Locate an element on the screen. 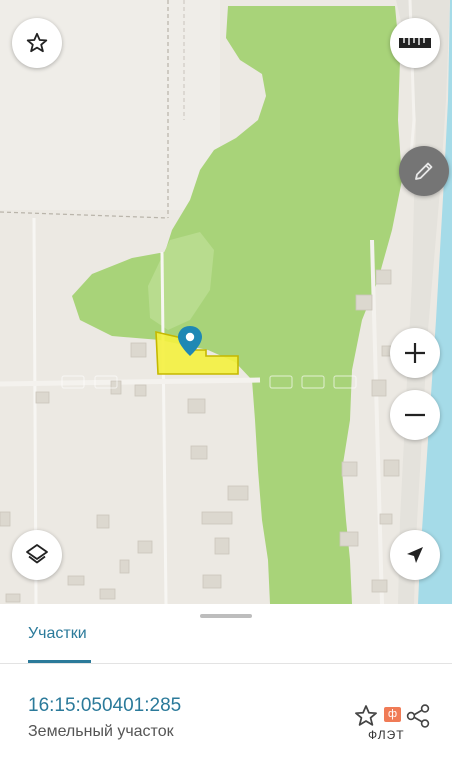 The width and height of the screenshot is (452, 768). minus-icon is located at coordinates (415, 415).